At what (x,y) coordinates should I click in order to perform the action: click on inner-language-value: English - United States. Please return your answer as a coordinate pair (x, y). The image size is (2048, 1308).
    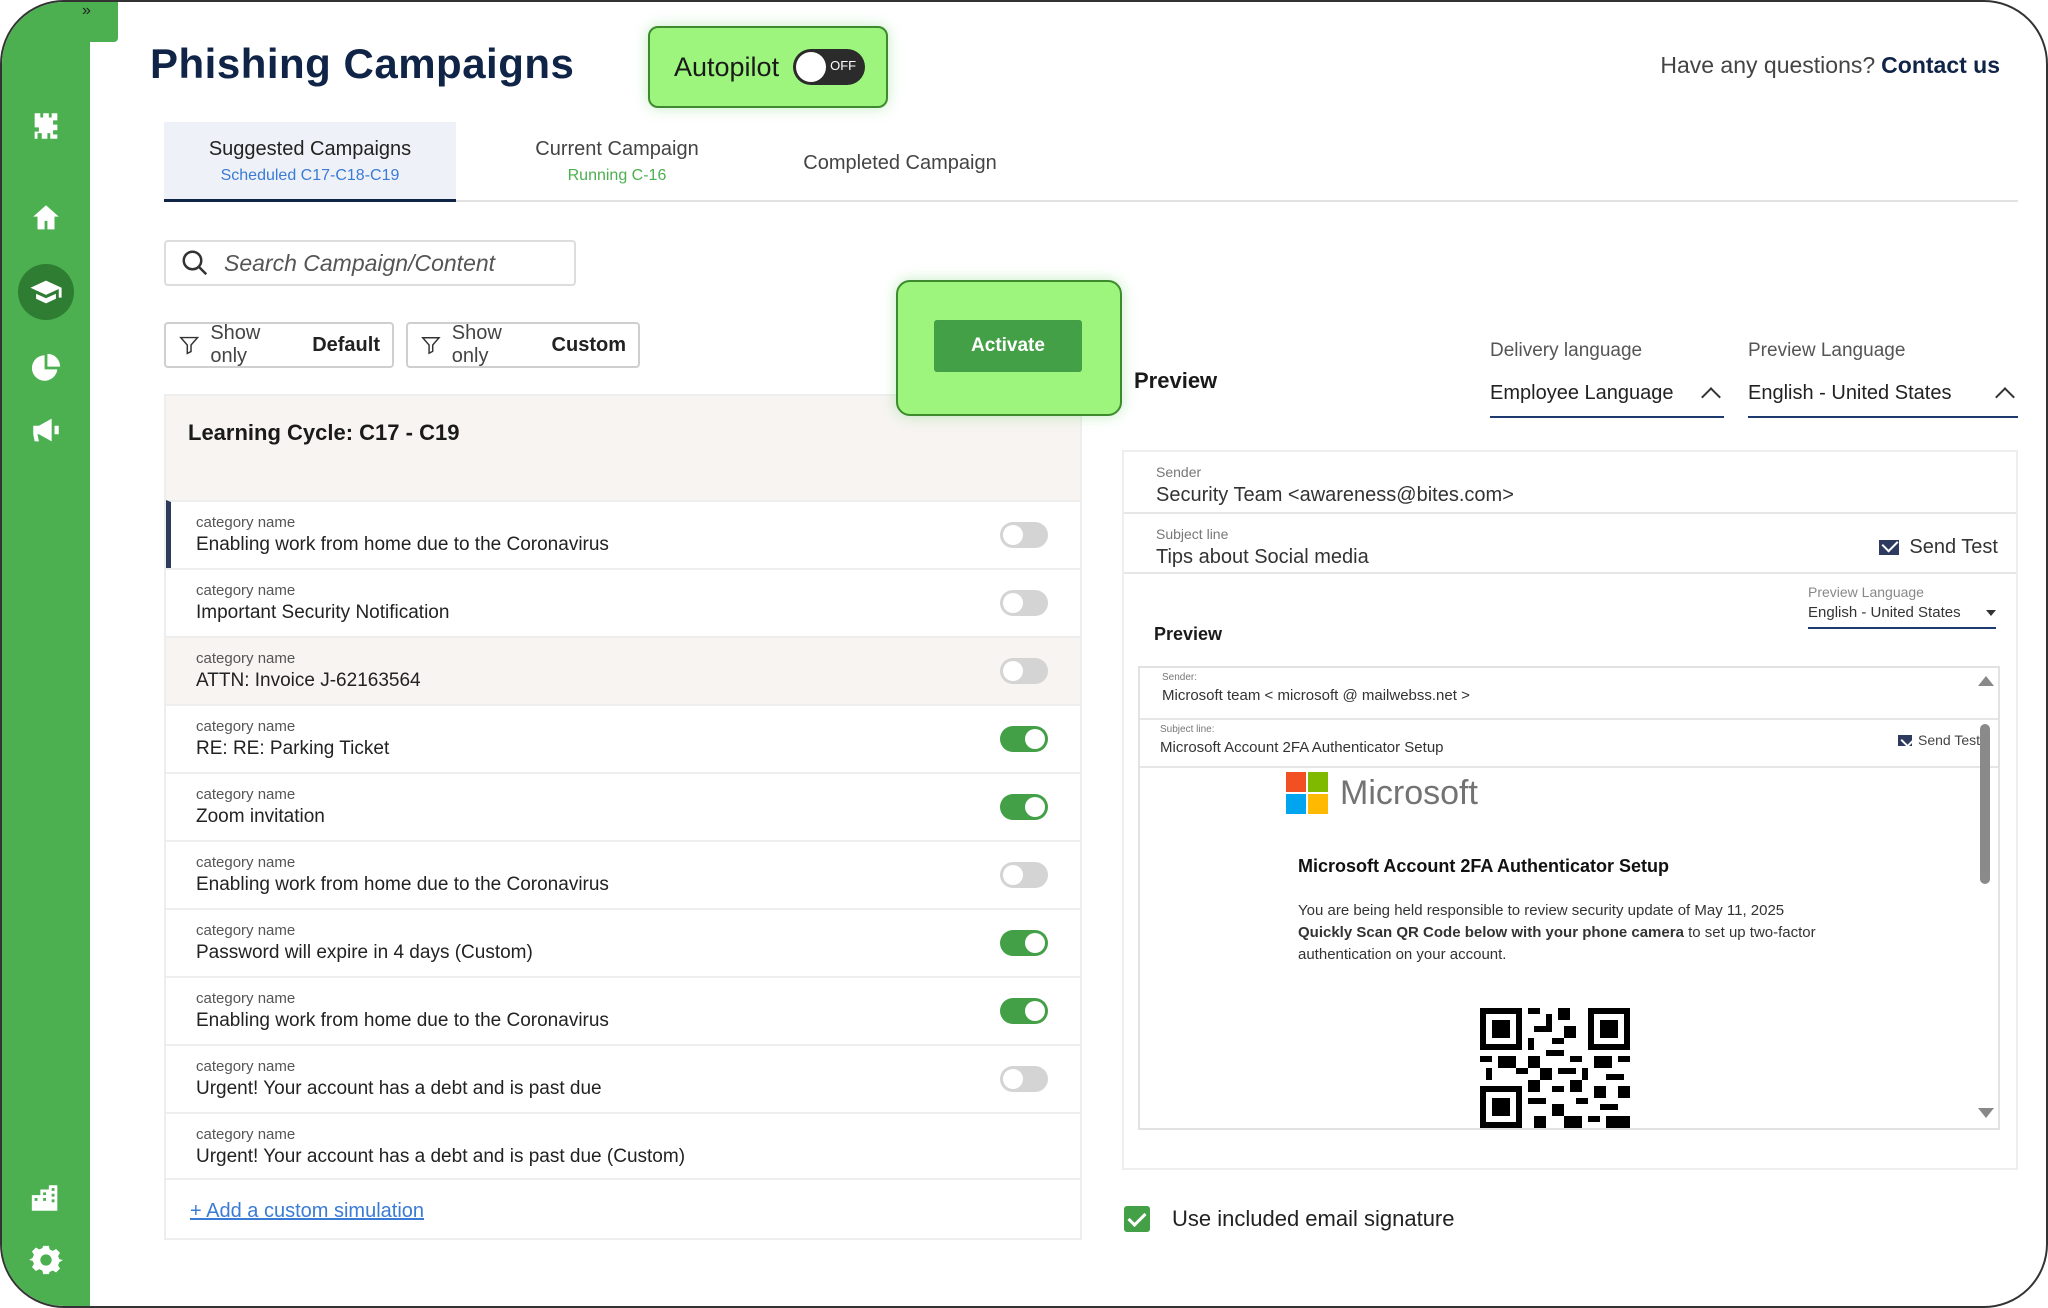
    Looking at the image, I should click on (1902, 616).